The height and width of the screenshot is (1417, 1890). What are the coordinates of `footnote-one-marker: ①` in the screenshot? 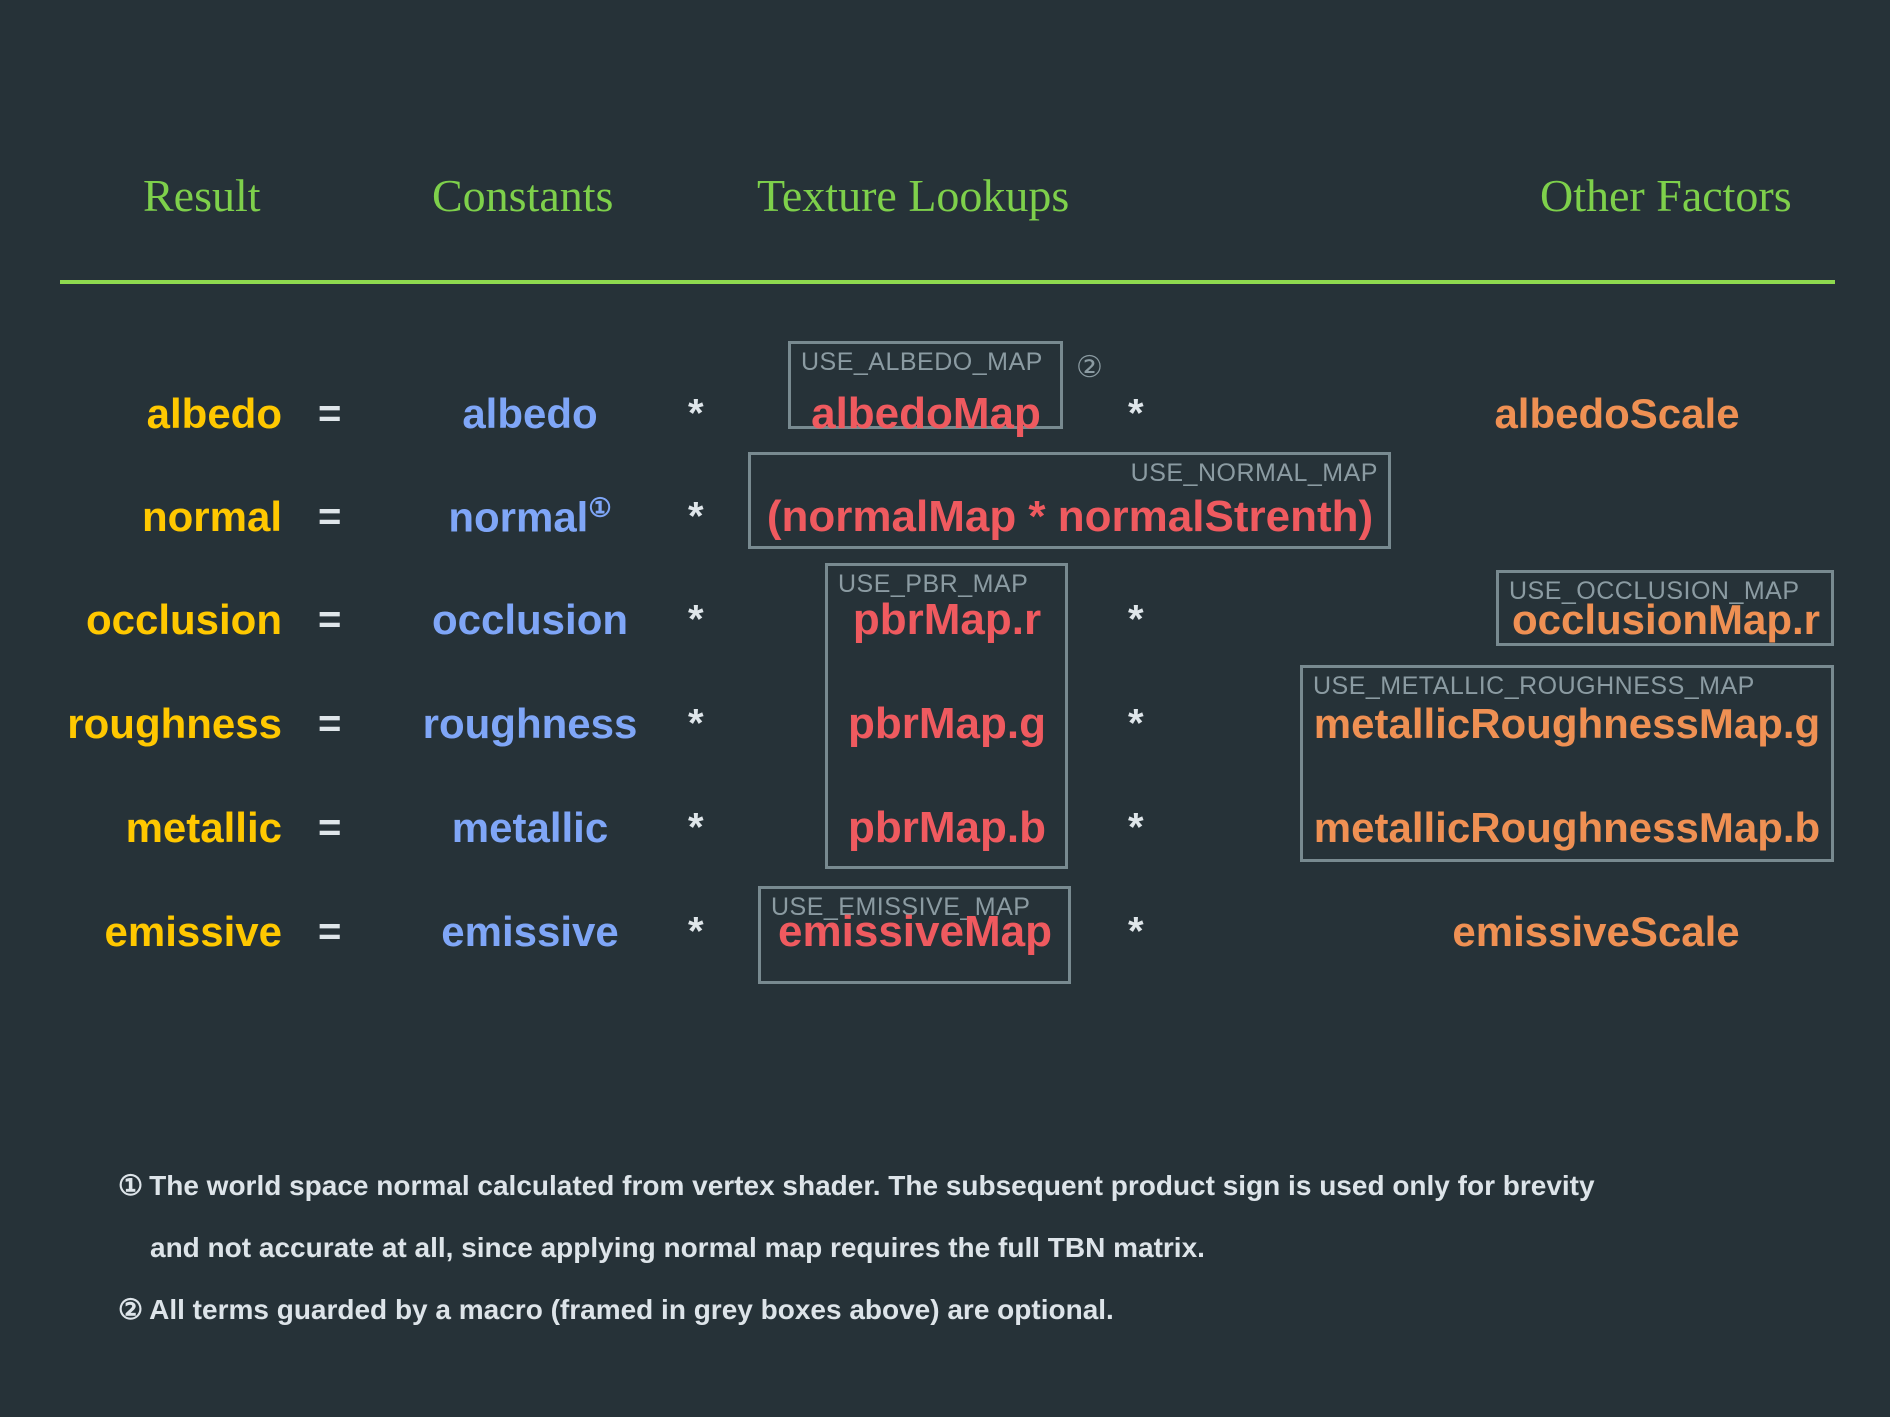 It's located at (131, 1185).